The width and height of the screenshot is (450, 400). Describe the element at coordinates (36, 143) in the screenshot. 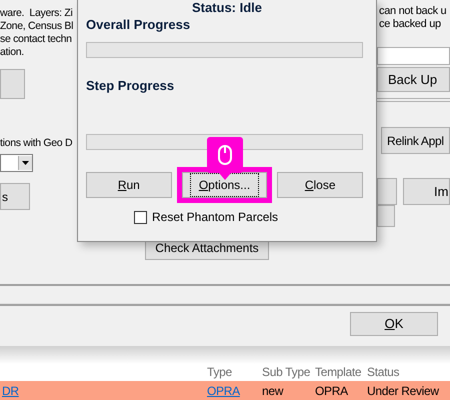

I see `geo-label: tions with Geo D` at that location.